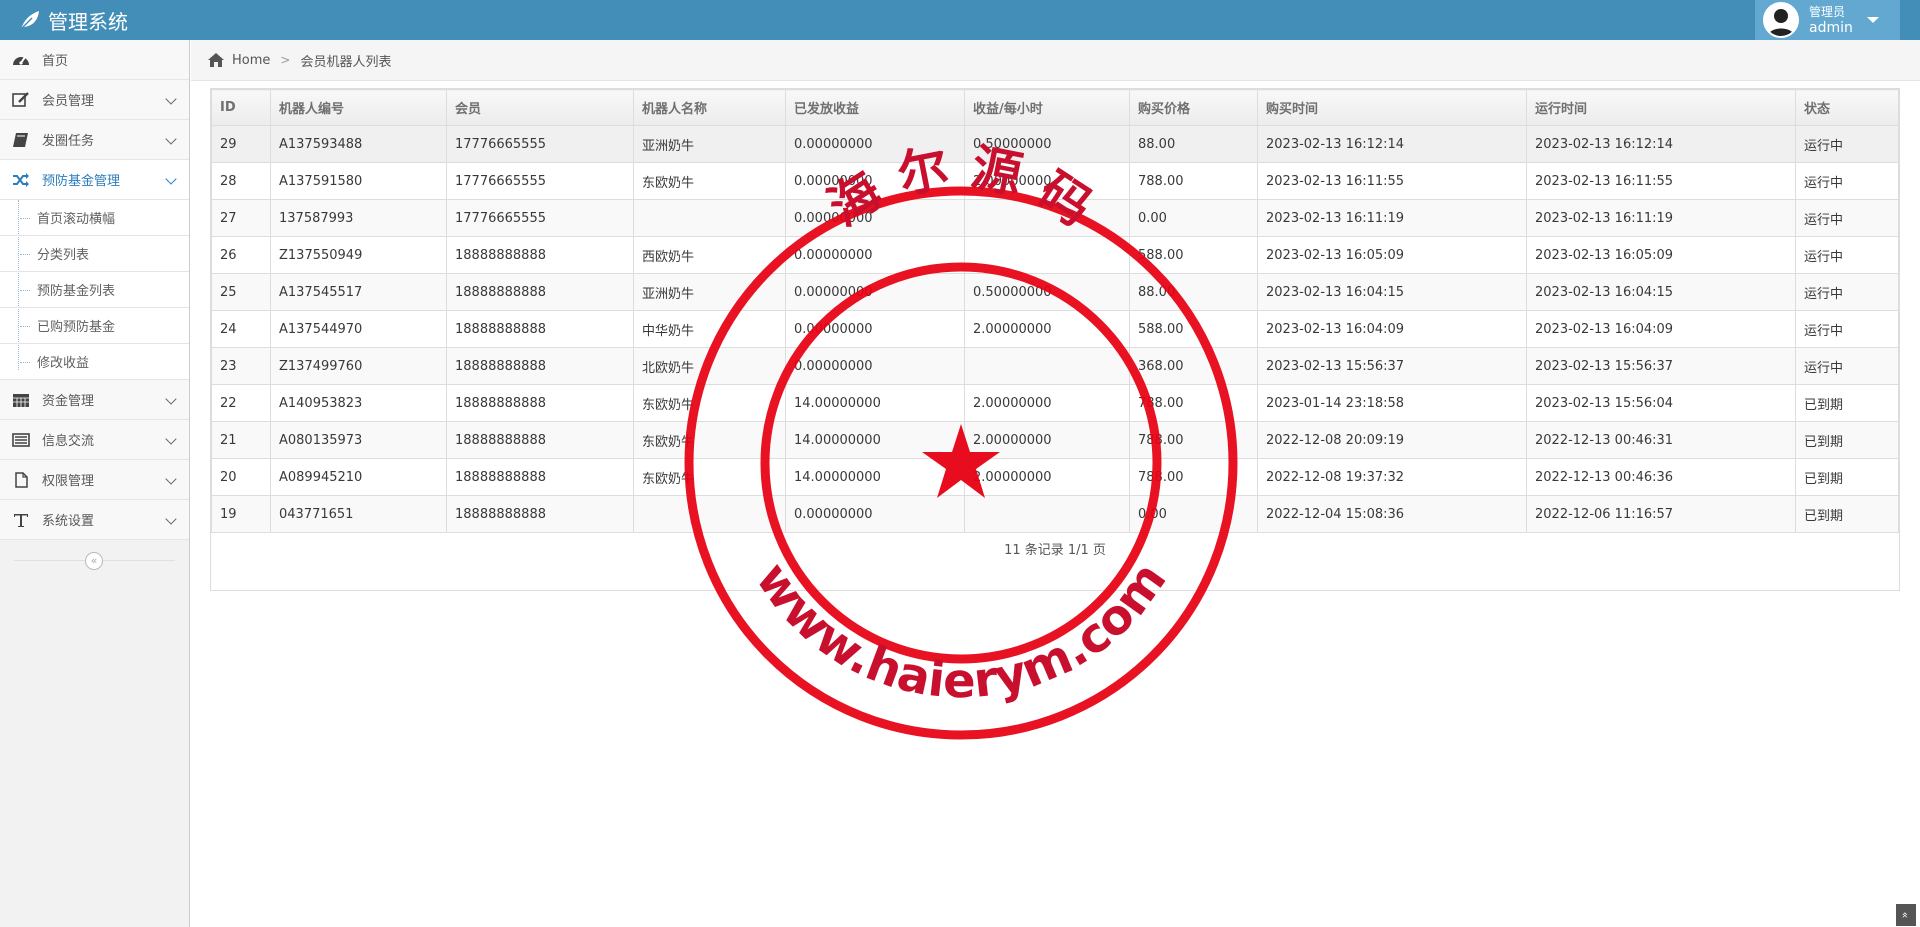 The image size is (1920, 927). What do you see at coordinates (709, 329) in the screenshot?
I see `table-cell: 中华奶牛` at bounding box center [709, 329].